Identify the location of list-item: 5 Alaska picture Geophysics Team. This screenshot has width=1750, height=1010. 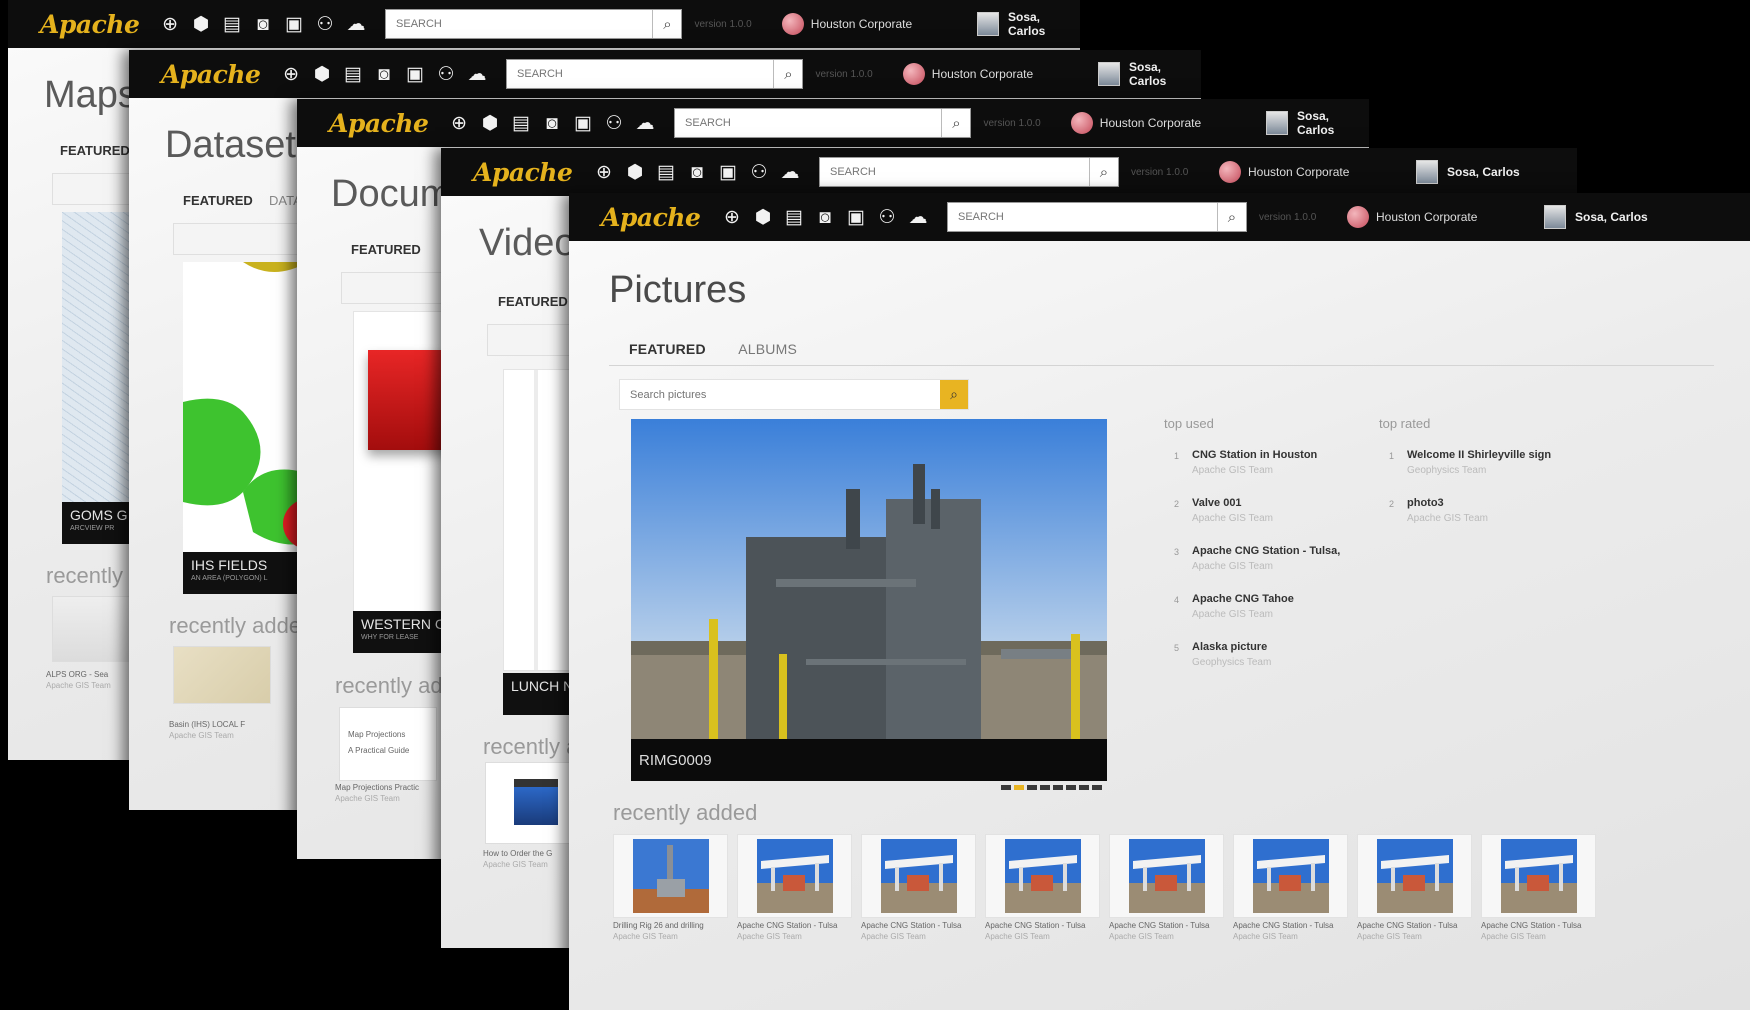
(1284, 665).